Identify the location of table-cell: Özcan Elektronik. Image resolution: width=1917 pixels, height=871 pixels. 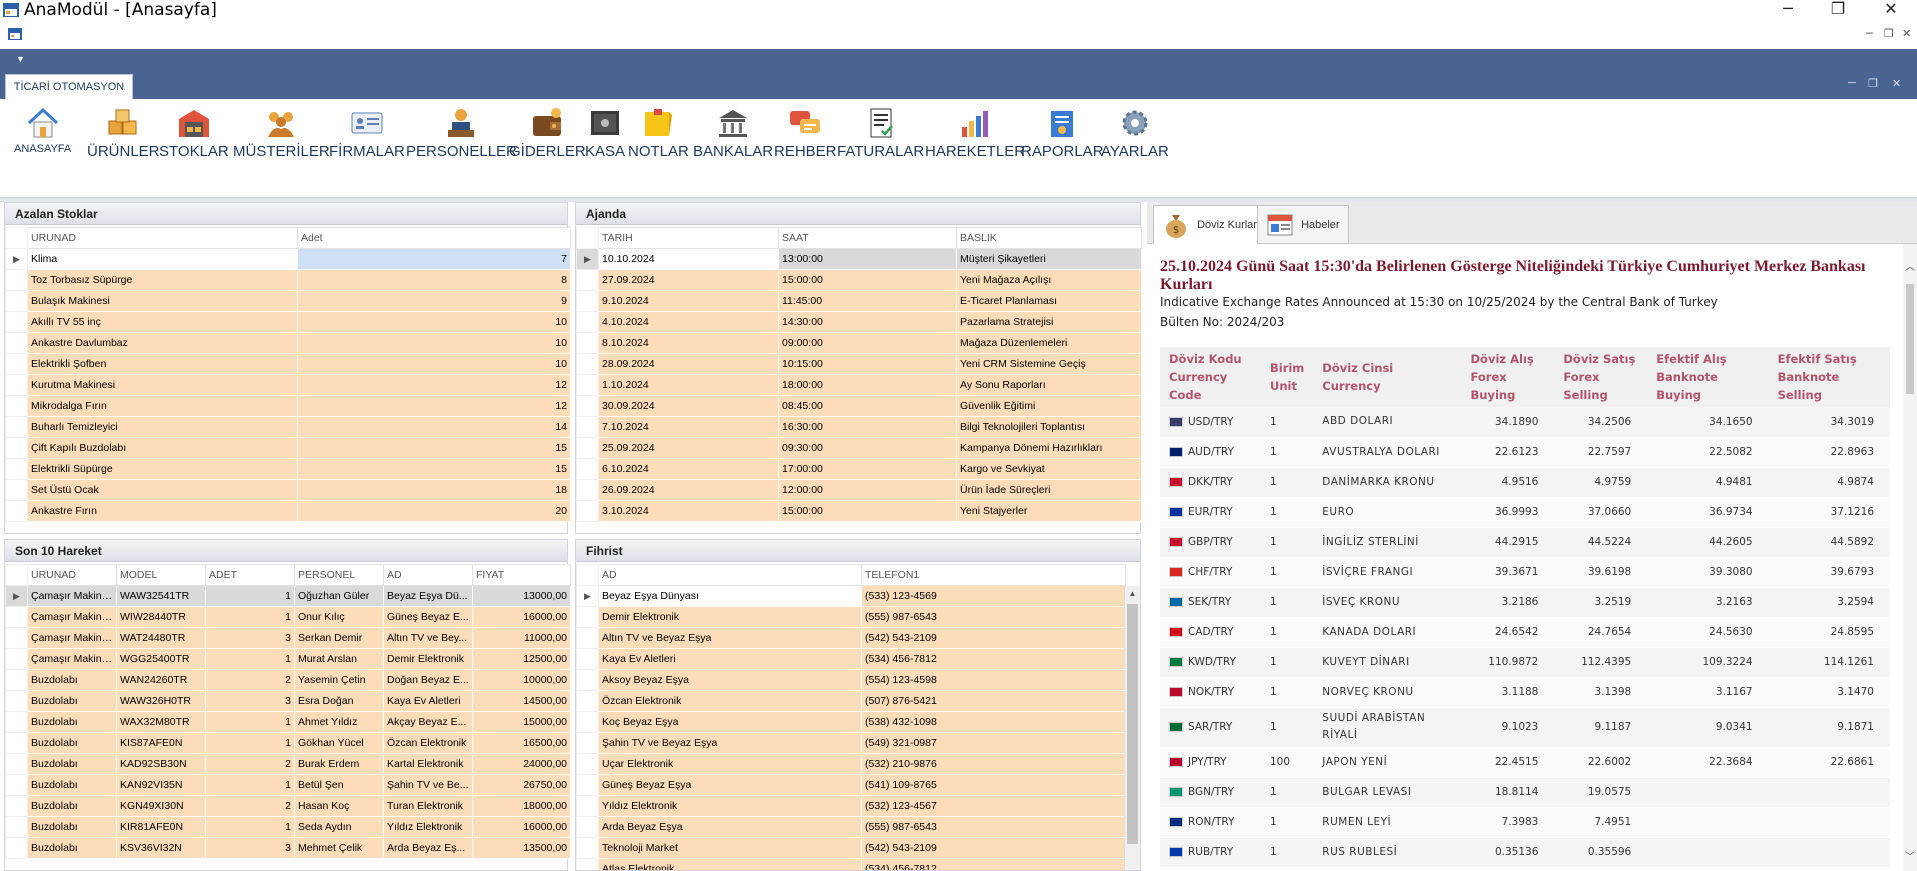
(730, 701).